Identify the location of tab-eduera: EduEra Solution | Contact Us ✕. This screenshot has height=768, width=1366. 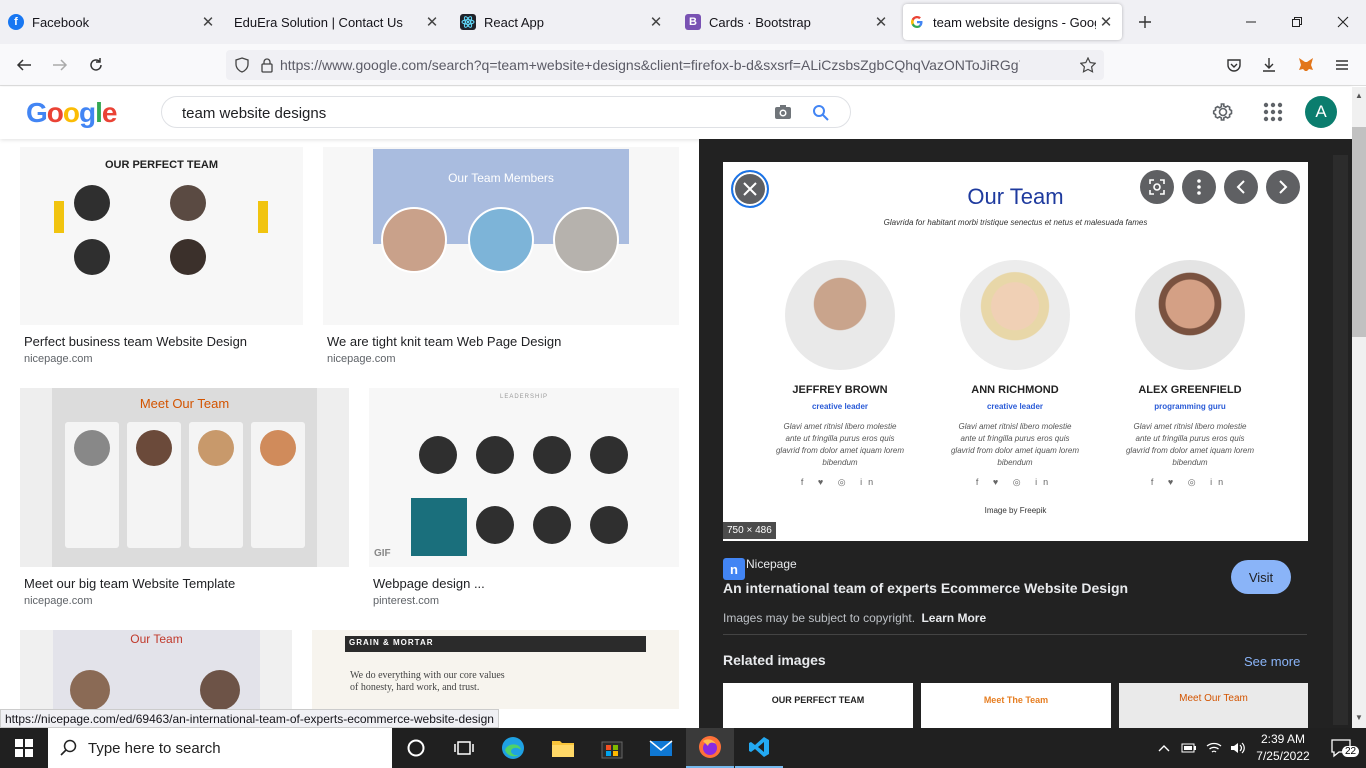
(338, 22).